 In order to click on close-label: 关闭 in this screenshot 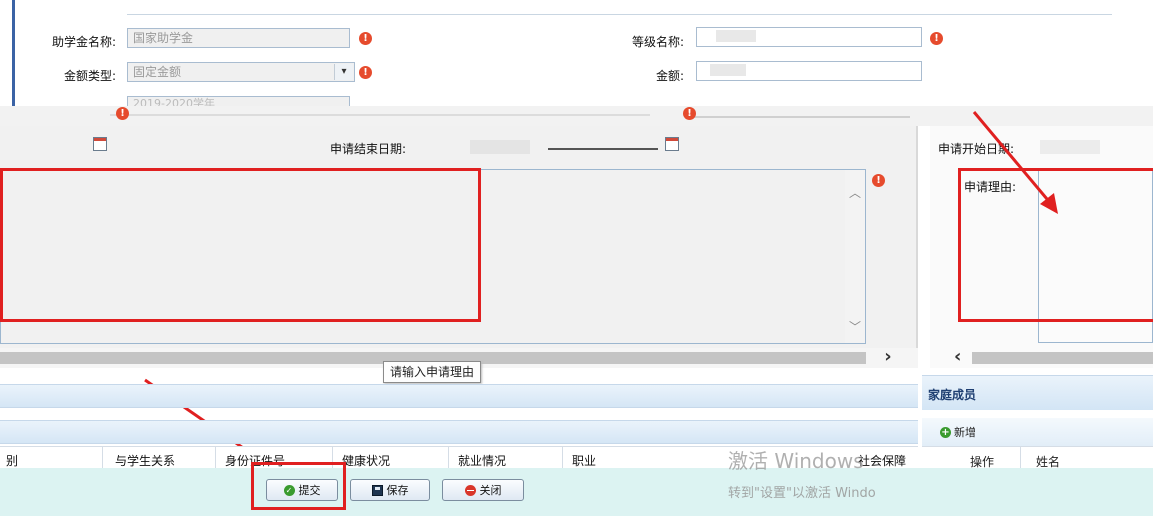, I will do `click(490, 490)`.